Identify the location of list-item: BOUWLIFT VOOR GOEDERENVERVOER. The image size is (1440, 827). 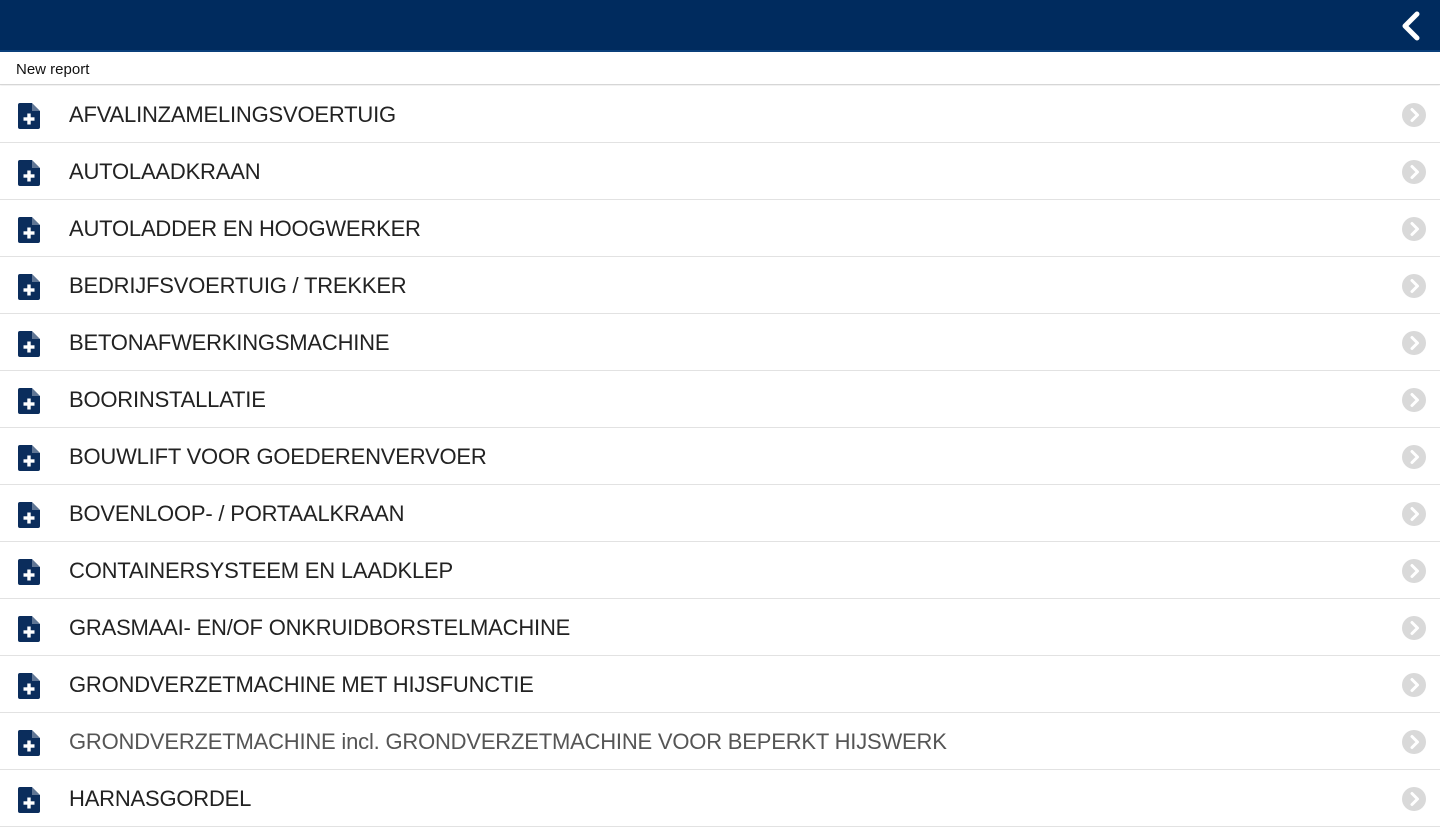
(720, 456).